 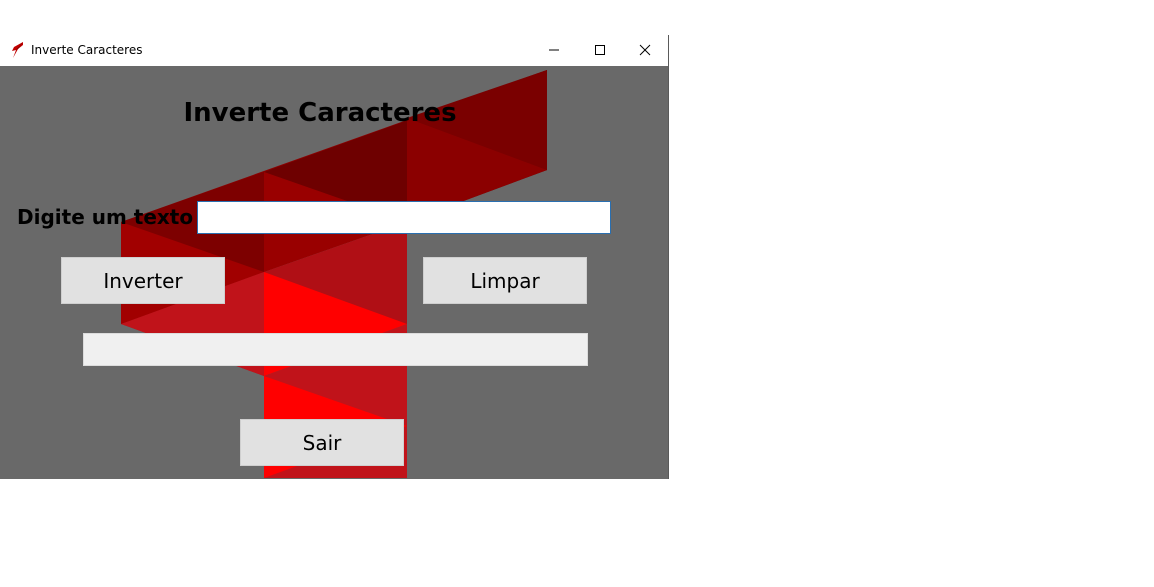 What do you see at coordinates (404, 217) in the screenshot?
I see `text-input` at bounding box center [404, 217].